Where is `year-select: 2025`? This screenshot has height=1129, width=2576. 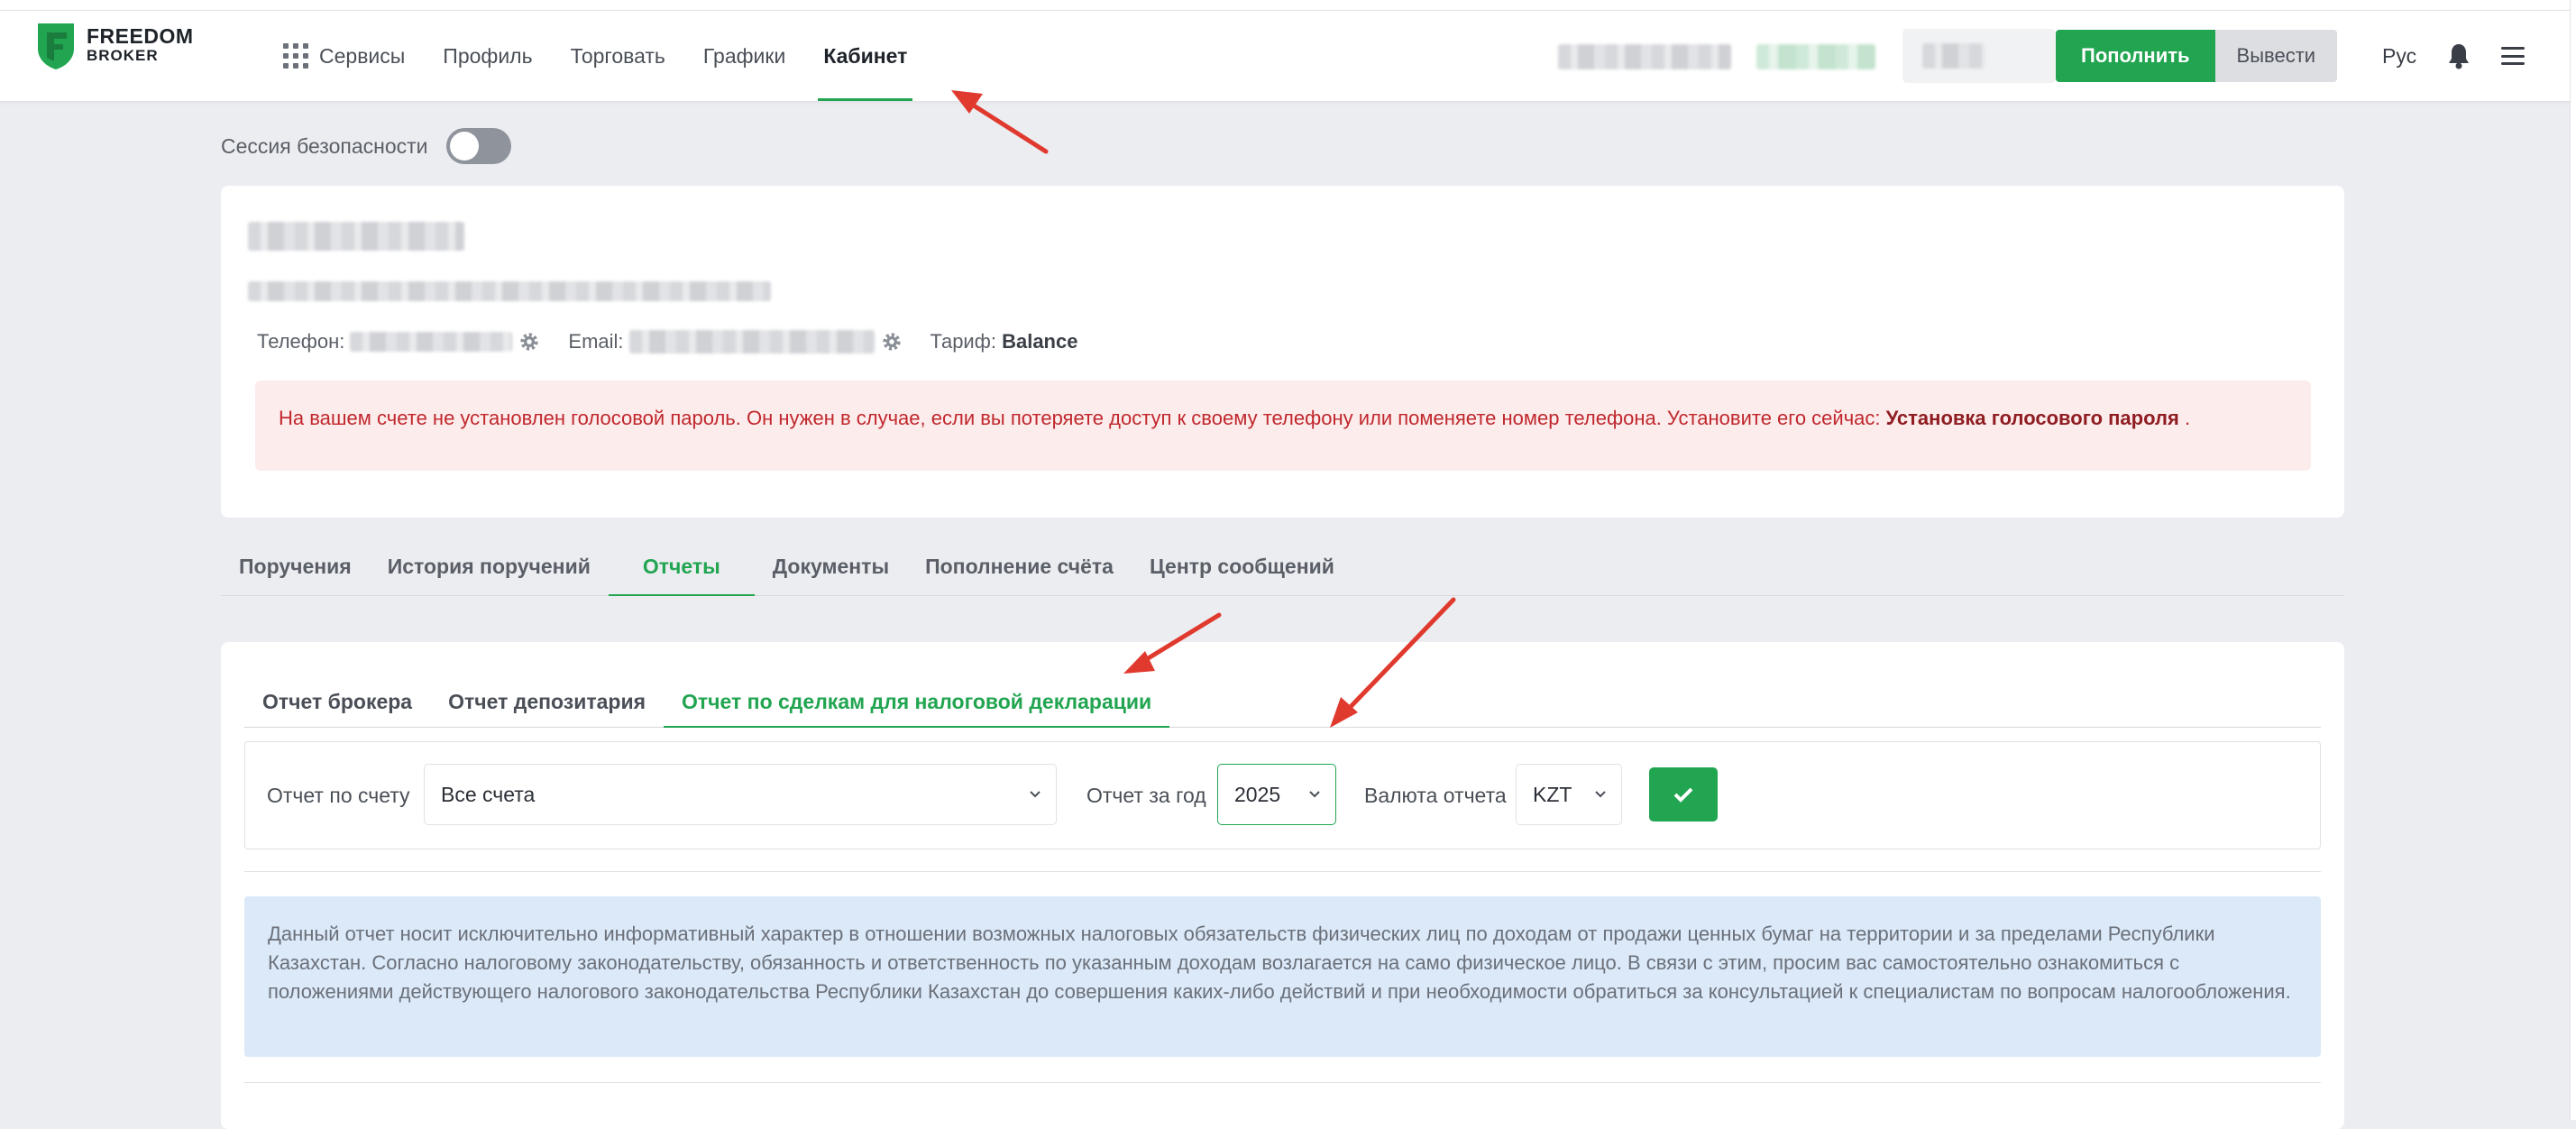
year-select: 2025 is located at coordinates (1276, 794).